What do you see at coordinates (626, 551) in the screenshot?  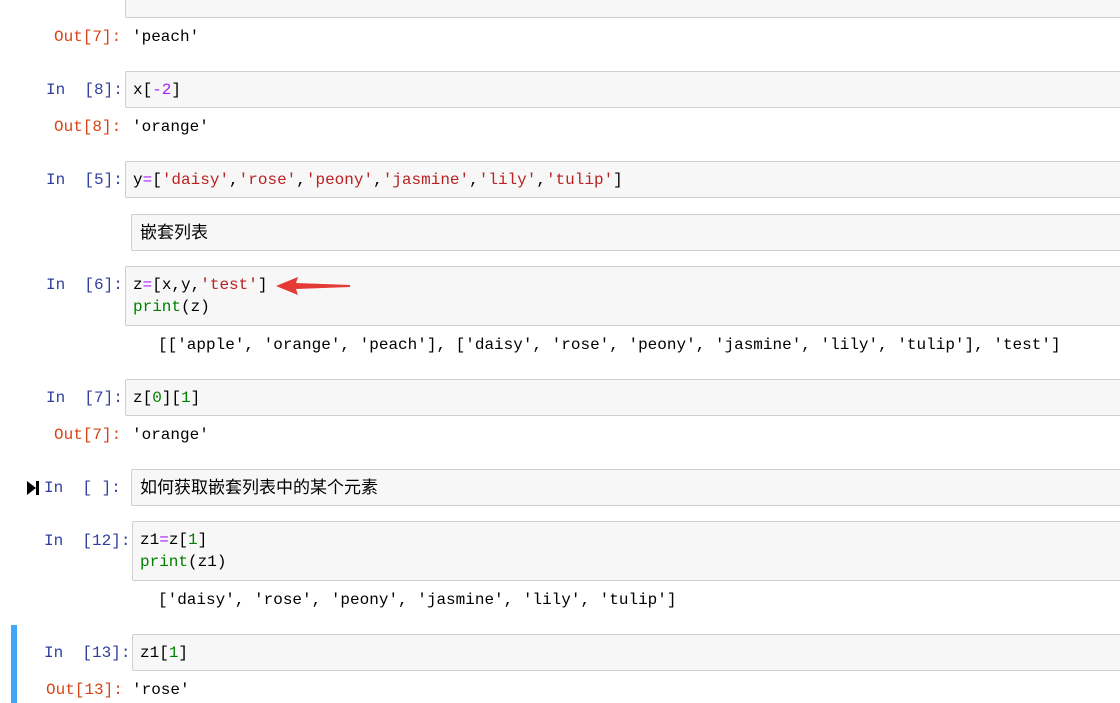 I see `code-cell-12: z1=z[1] print(z1)` at bounding box center [626, 551].